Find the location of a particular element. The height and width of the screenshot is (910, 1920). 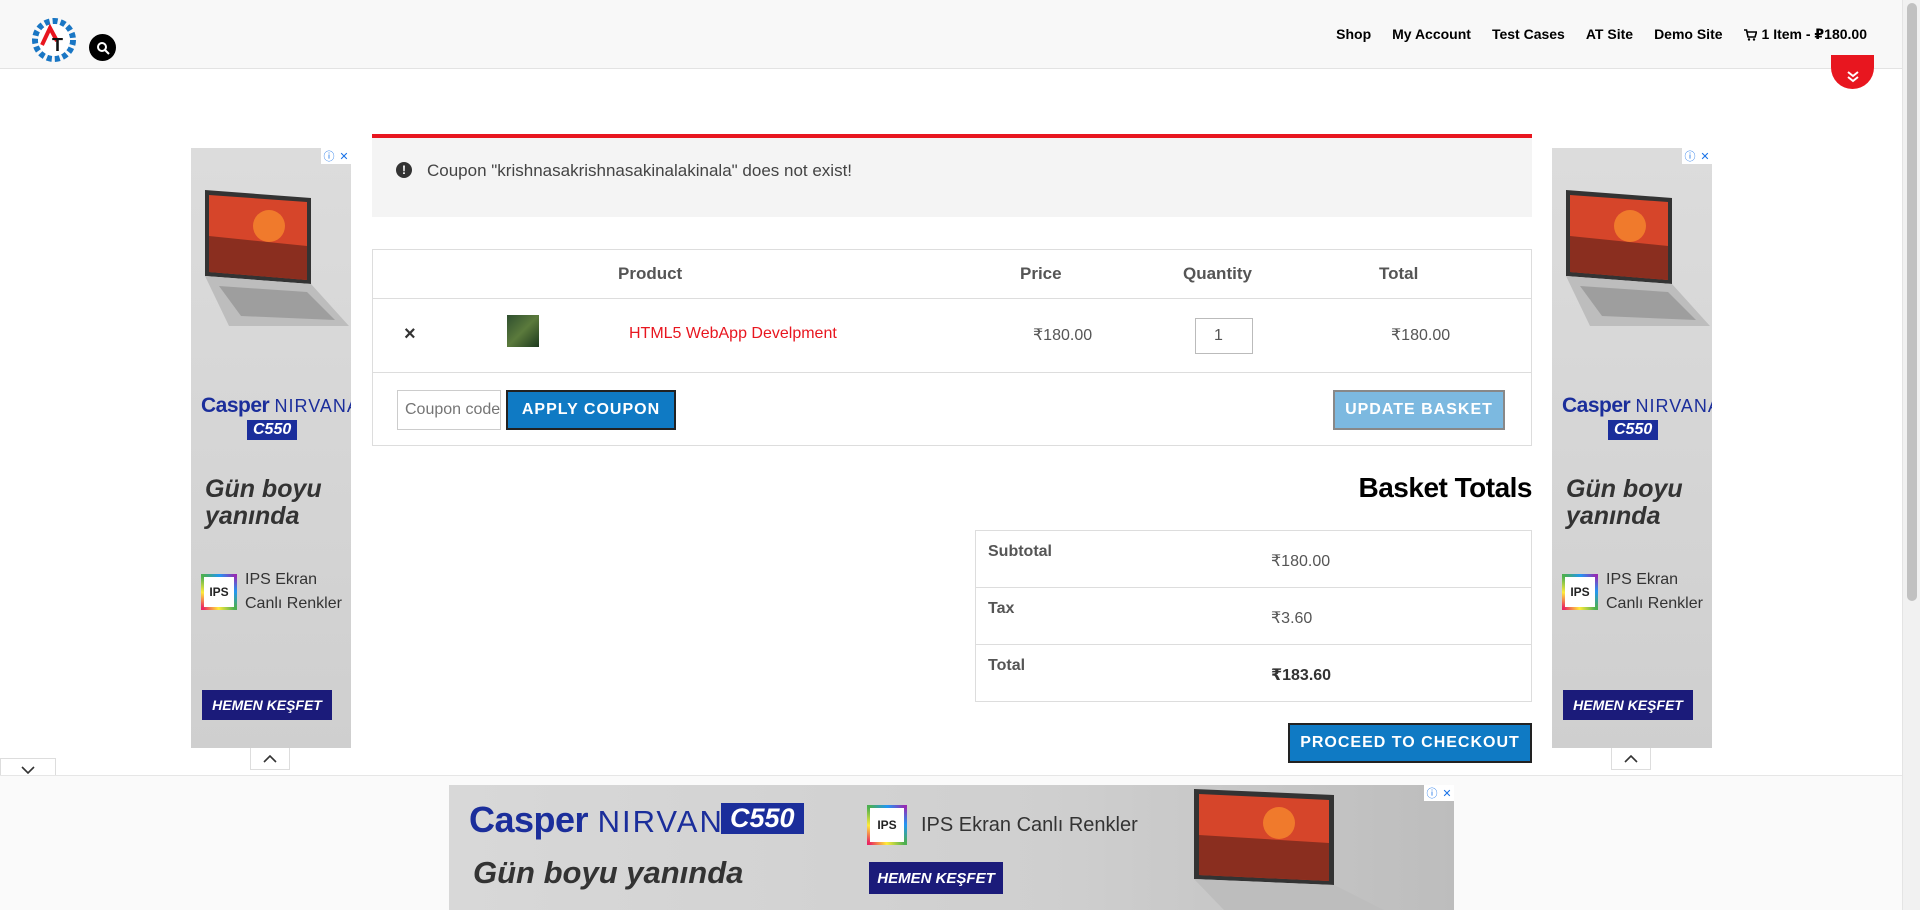

nav-shop: Shop is located at coordinates (1353, 34).